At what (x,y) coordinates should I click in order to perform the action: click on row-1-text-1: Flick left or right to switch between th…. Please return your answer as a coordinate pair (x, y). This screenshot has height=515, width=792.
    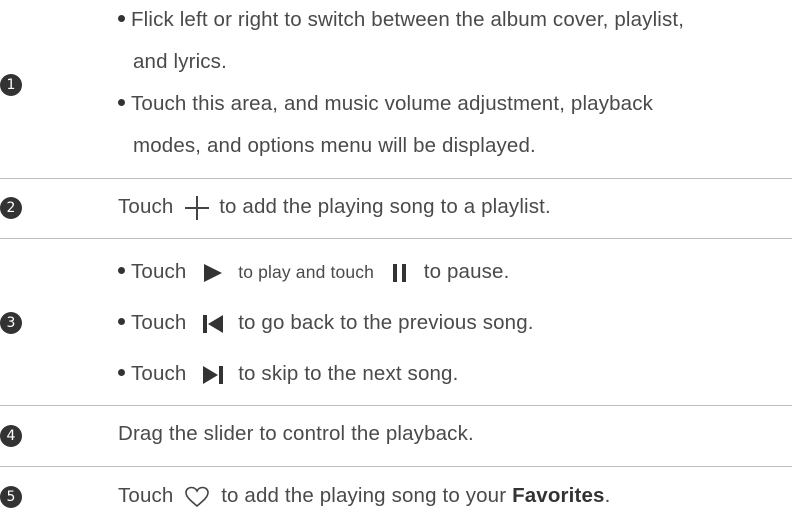
    Looking at the image, I should click on (408, 19).